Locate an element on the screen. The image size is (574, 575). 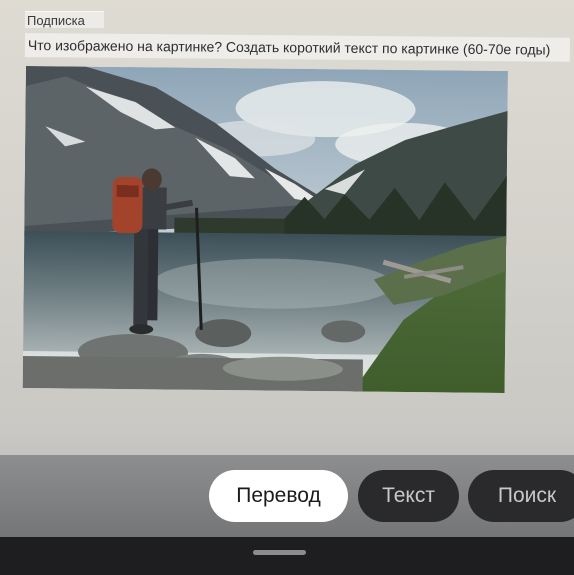
search-button: Поиск is located at coordinates (521, 496).